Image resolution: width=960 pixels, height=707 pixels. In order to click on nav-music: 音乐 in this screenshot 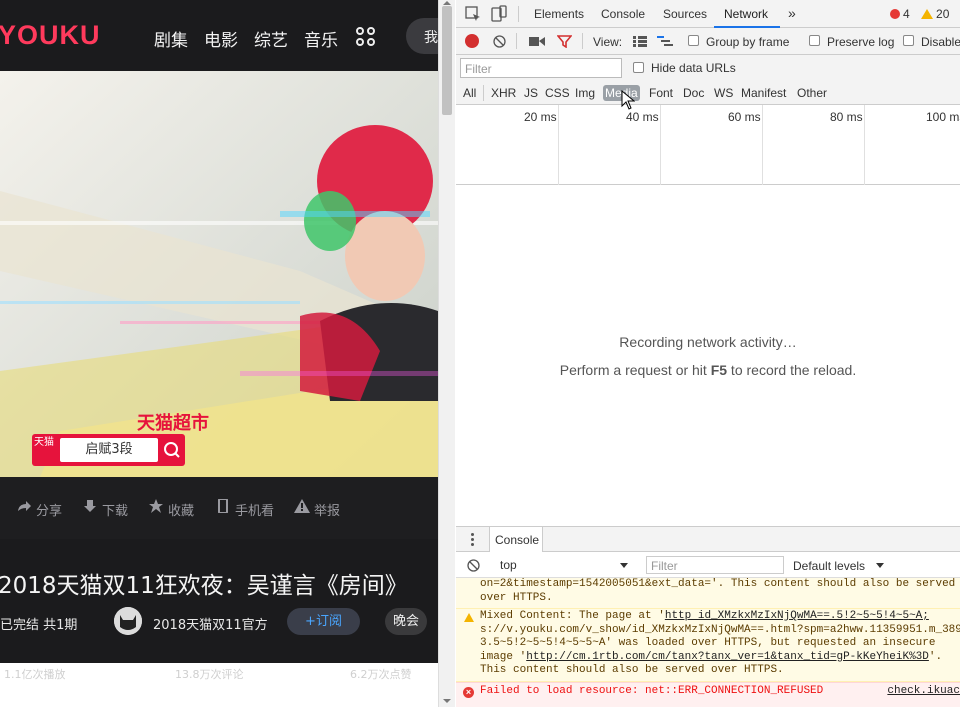, I will do `click(321, 38)`.